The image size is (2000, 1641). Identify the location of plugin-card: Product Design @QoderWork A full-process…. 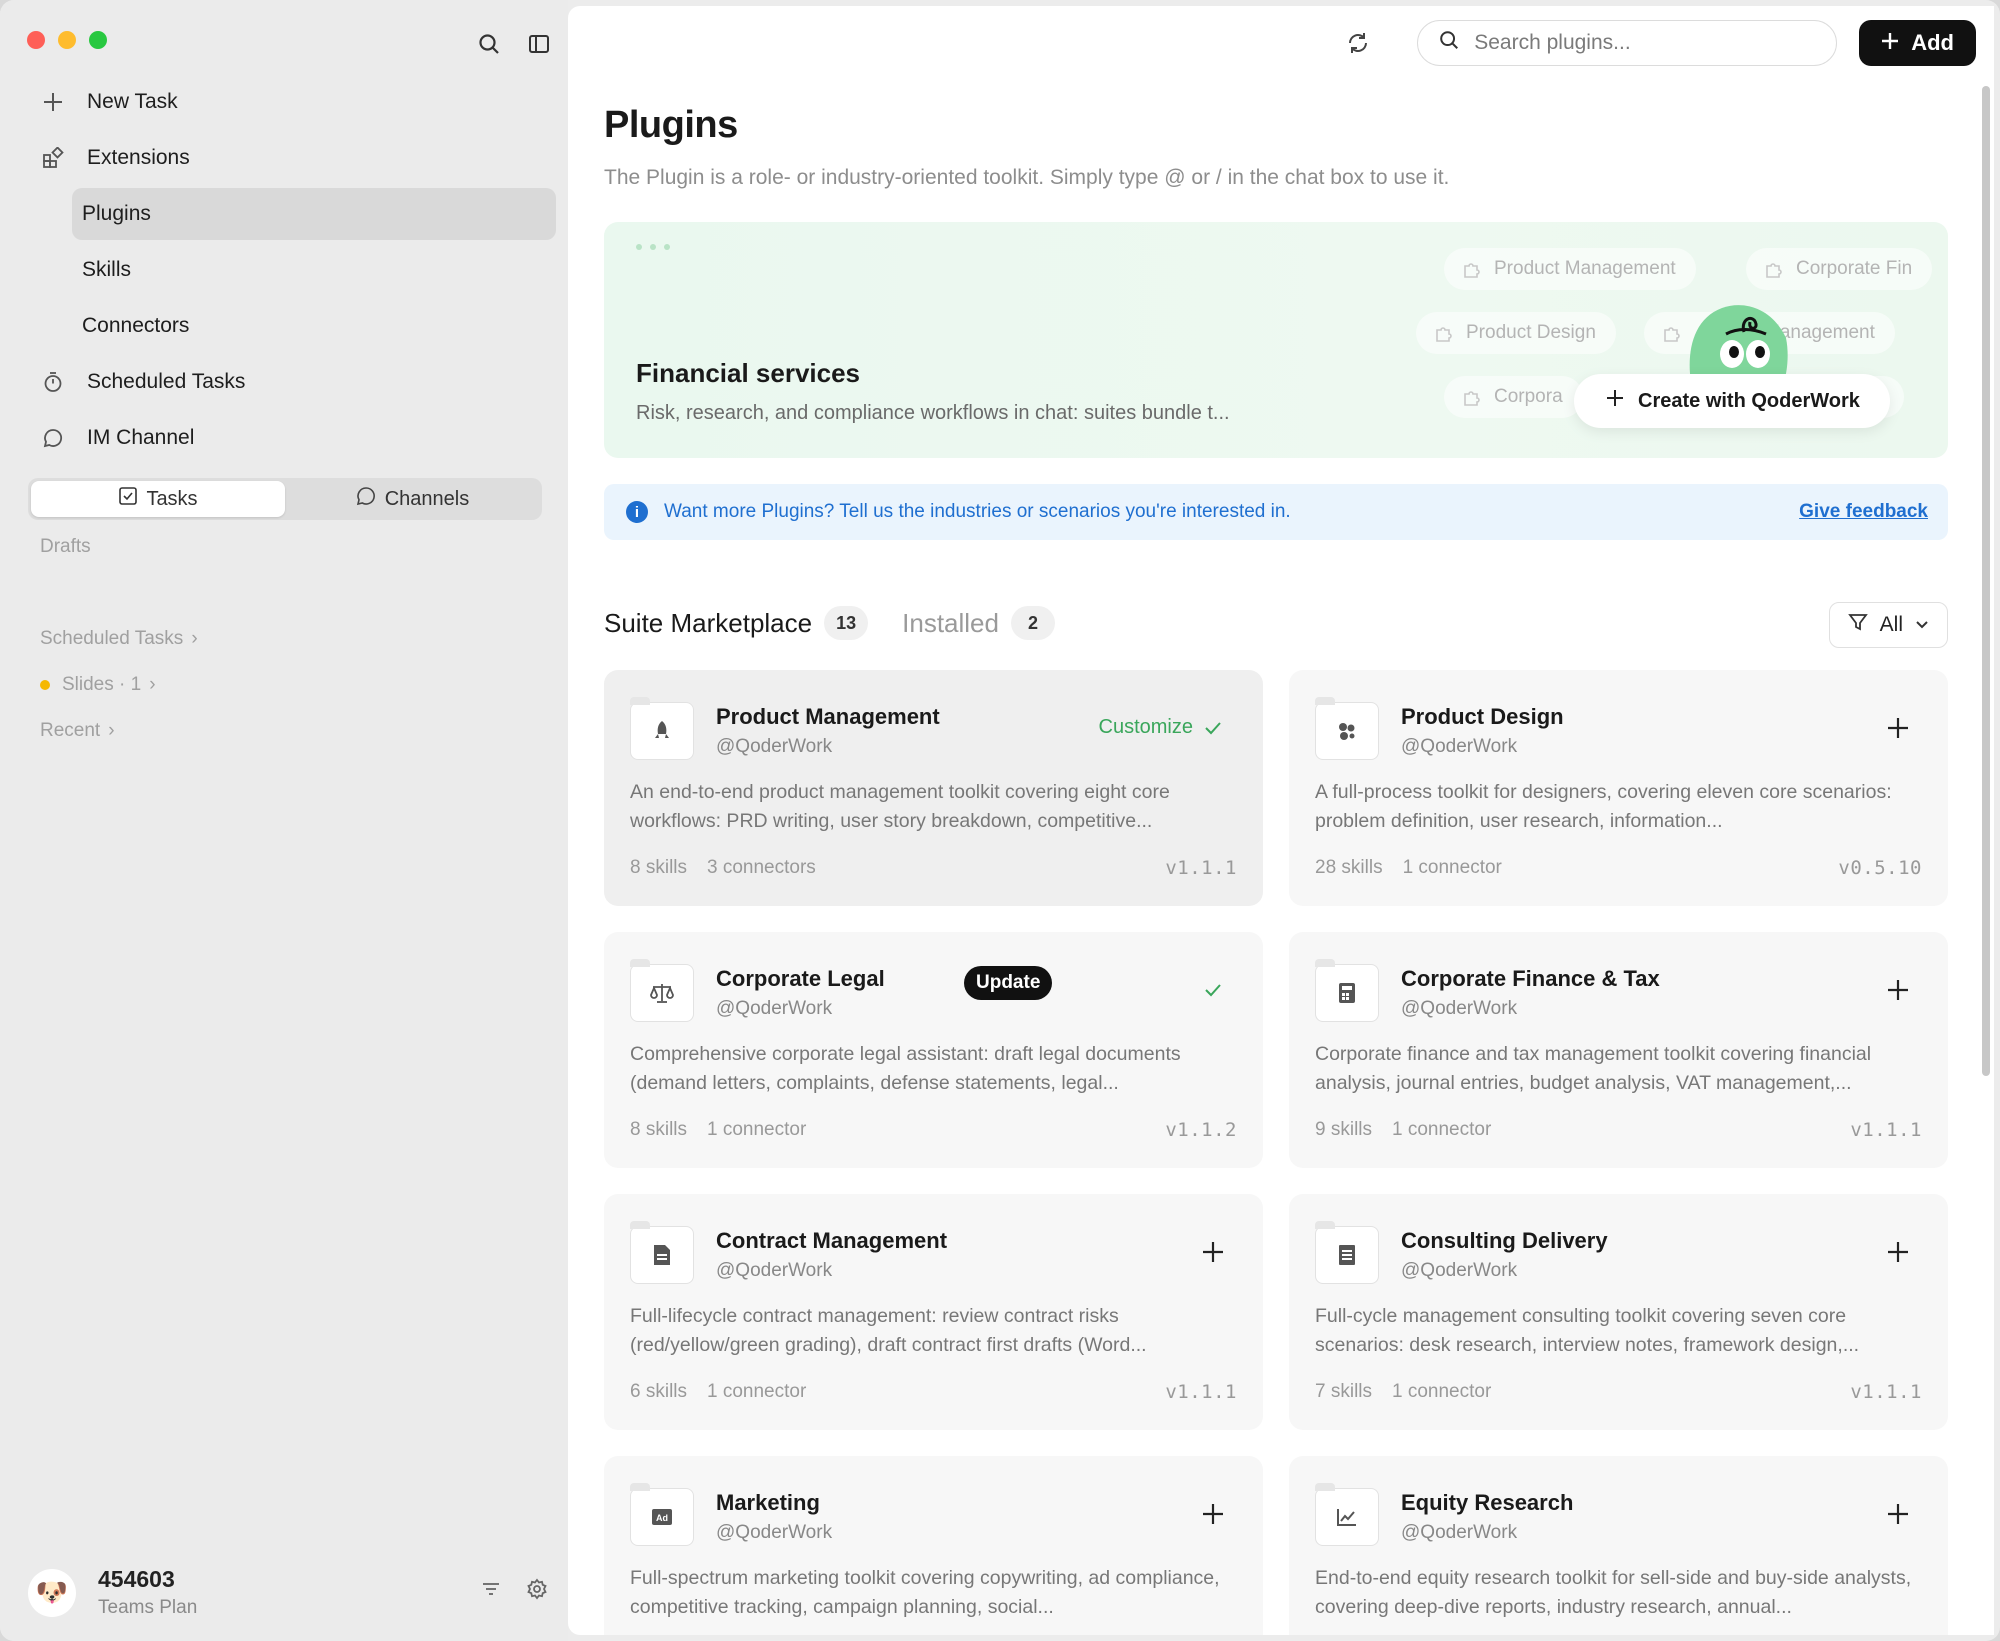
(1618, 788).